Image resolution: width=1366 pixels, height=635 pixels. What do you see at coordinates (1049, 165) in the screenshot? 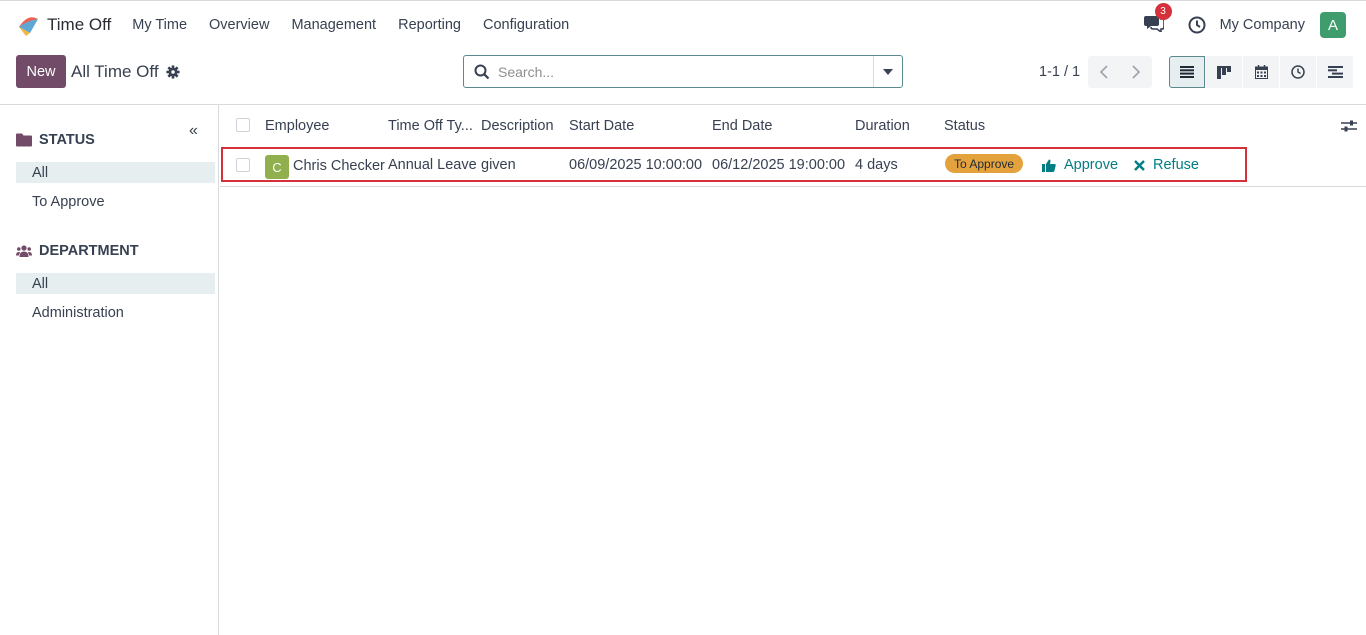
I see `thumbs-up-icon` at bounding box center [1049, 165].